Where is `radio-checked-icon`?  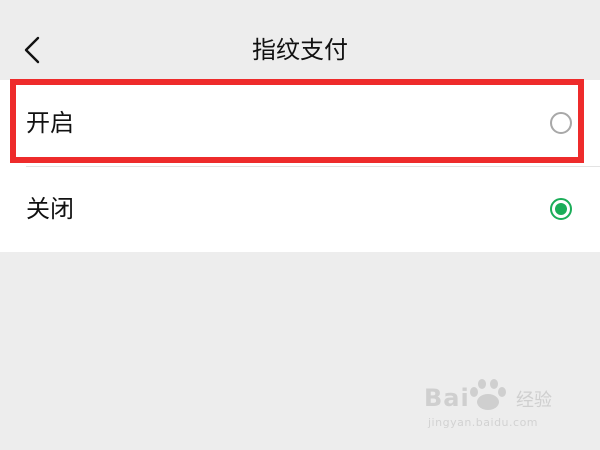 radio-checked-icon is located at coordinates (561, 209).